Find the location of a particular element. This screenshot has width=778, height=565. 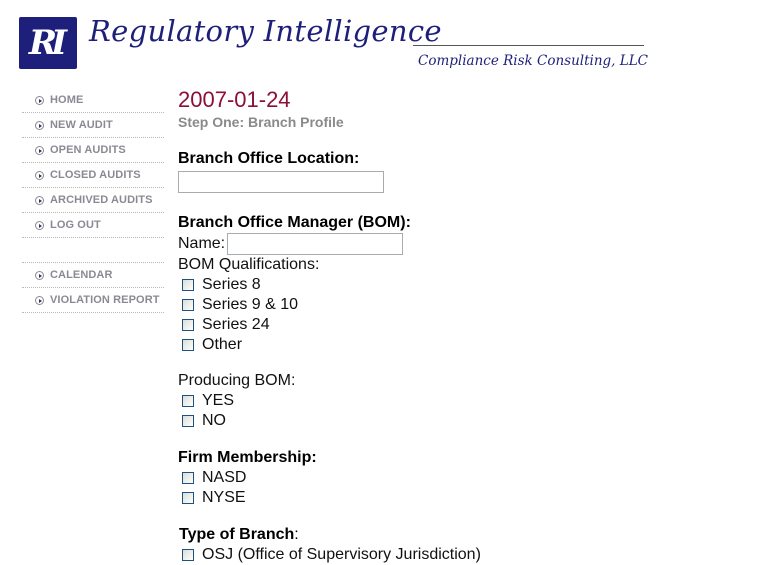

sidebar-item-new-audit: NEW AUDIT is located at coordinates (93, 125).